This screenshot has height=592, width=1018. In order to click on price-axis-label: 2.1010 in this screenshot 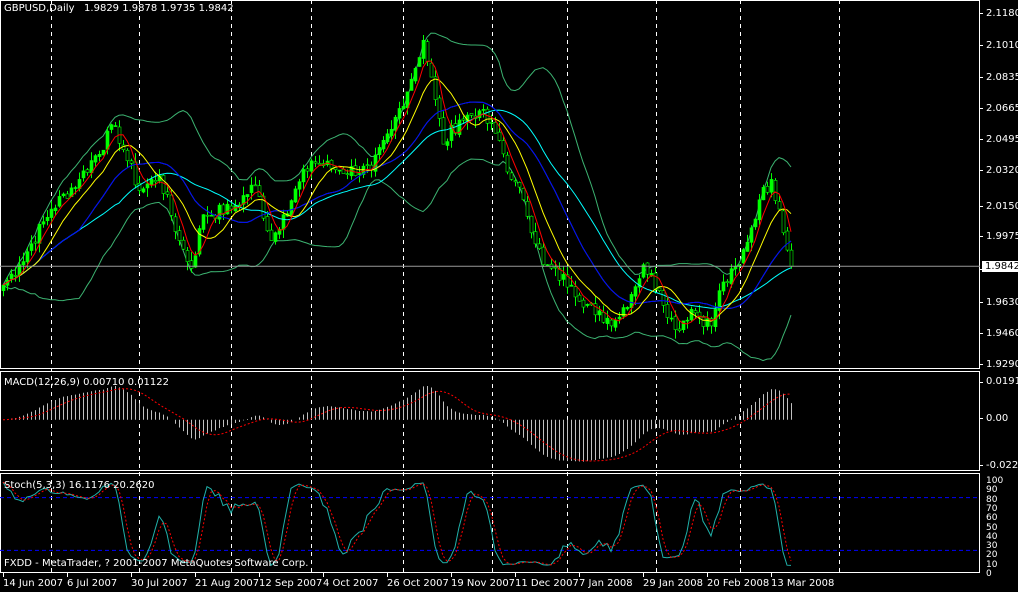, I will do `click(1002, 45)`.